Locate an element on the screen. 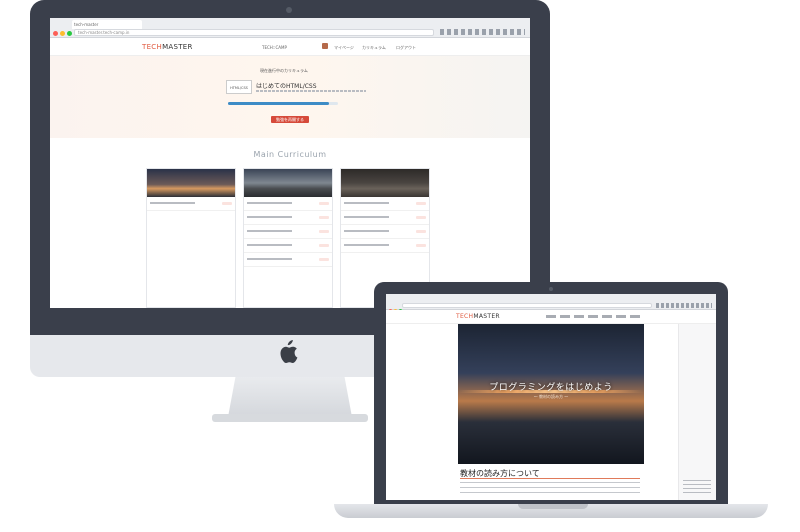 This screenshot has width=800, height=532. main-curriculum-title: Main Curriculum is located at coordinates (290, 154).